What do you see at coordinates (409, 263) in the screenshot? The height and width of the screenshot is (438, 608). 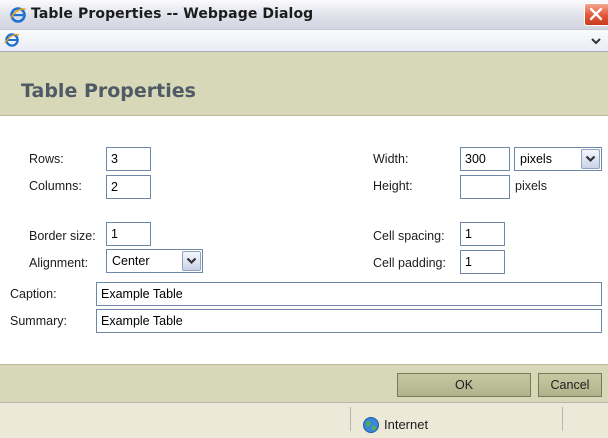 I see `cell-padding-label: Cell padding:` at bounding box center [409, 263].